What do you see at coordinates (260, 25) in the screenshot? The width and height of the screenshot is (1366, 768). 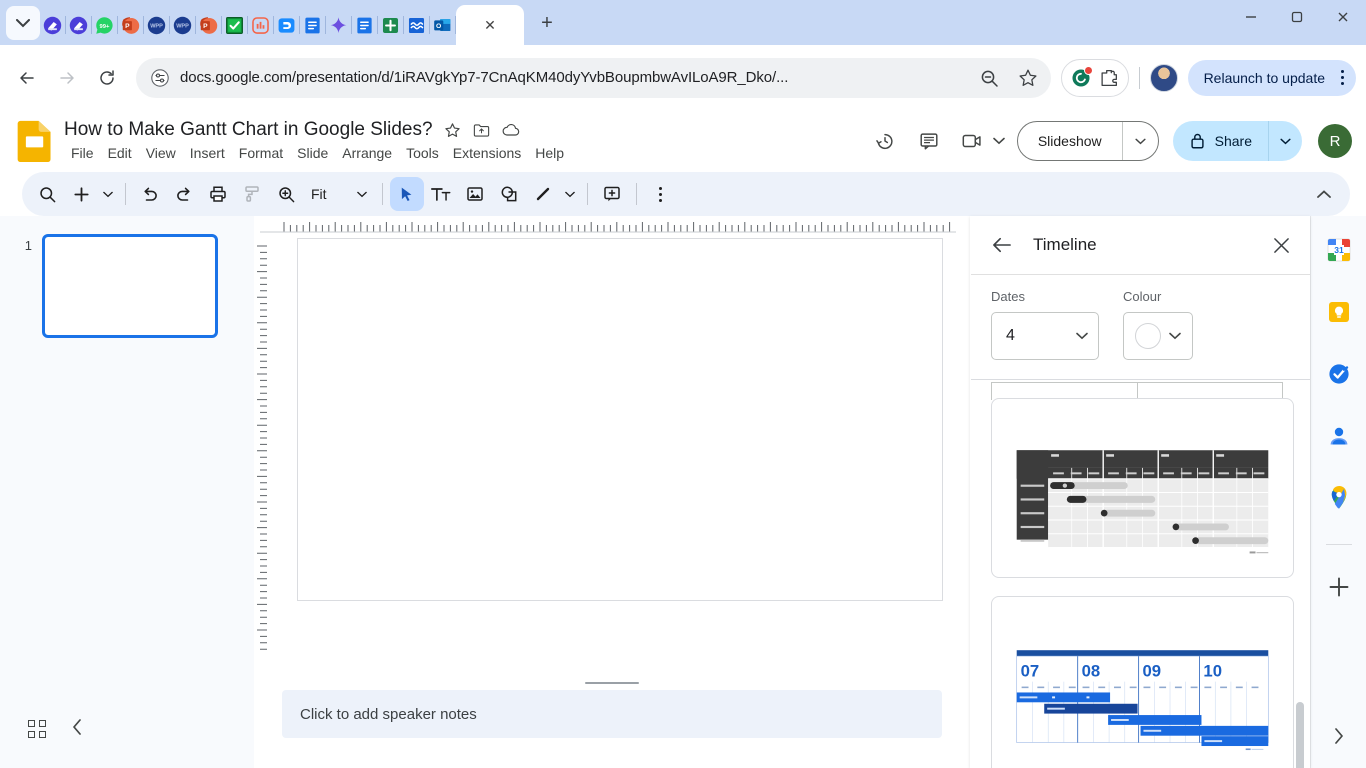 I see `analytics-tab` at bounding box center [260, 25].